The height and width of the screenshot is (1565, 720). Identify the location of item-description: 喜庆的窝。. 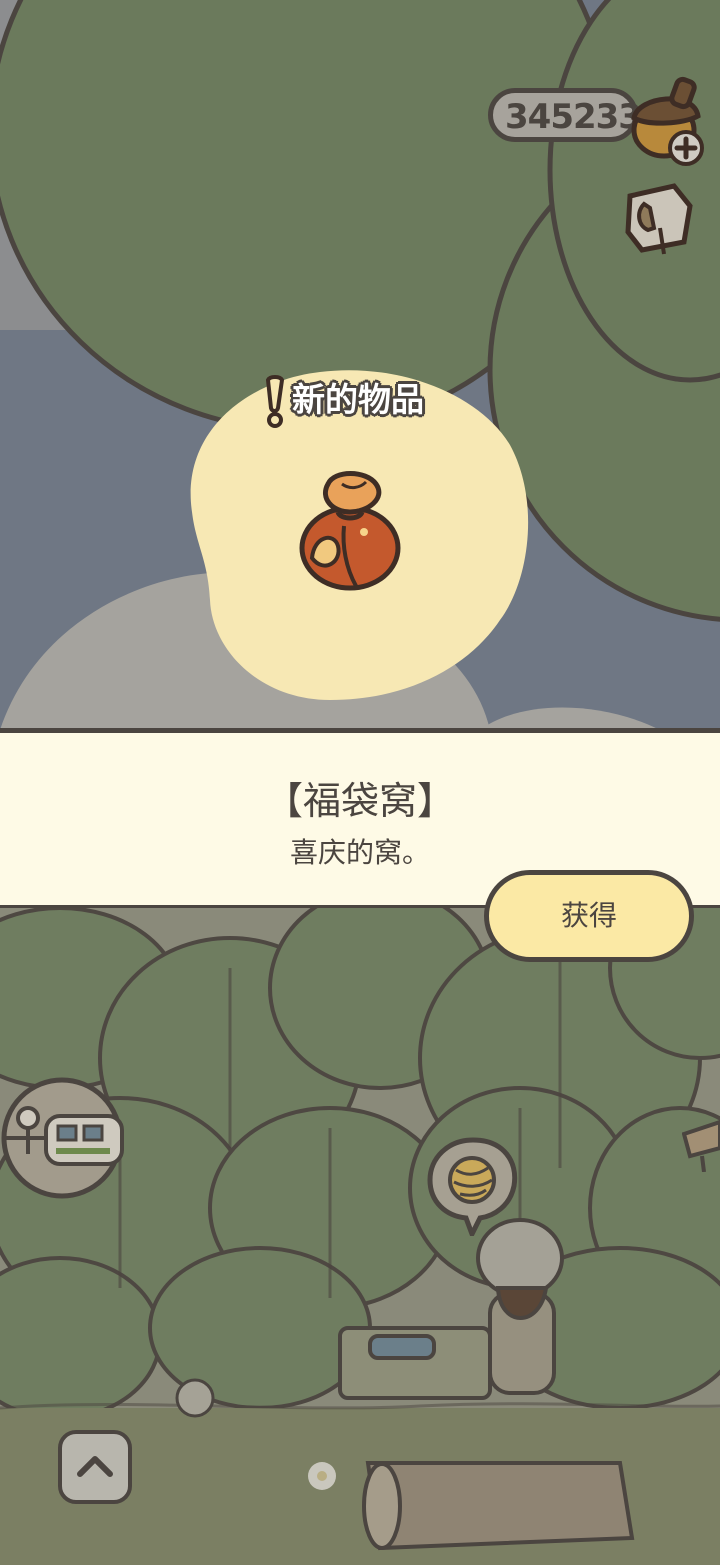
(359, 852).